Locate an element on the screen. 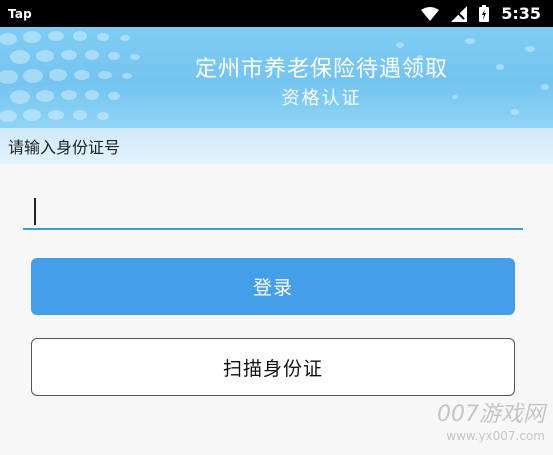 Image resolution: width=553 pixels, height=455 pixels. status-time: 5:35 is located at coordinates (521, 13).